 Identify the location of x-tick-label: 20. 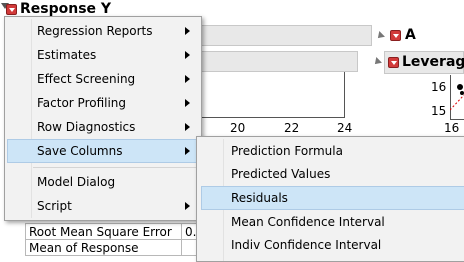
(238, 128).